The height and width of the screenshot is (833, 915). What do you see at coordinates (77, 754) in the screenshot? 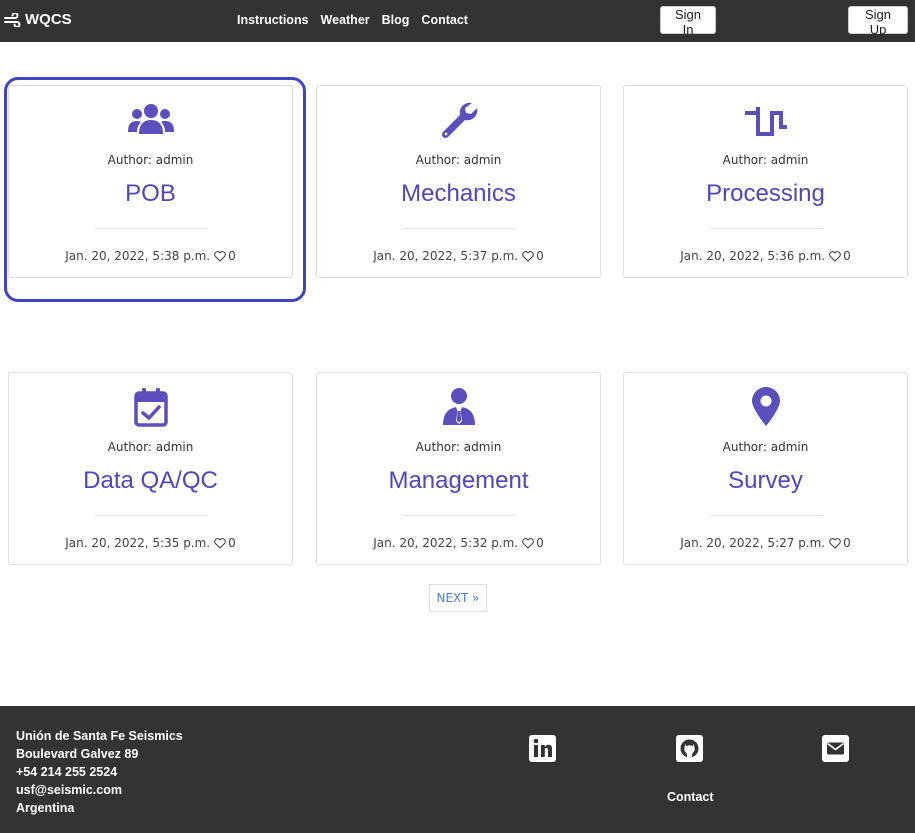
I see `street-address: Boulevard Galvez 89` at bounding box center [77, 754].